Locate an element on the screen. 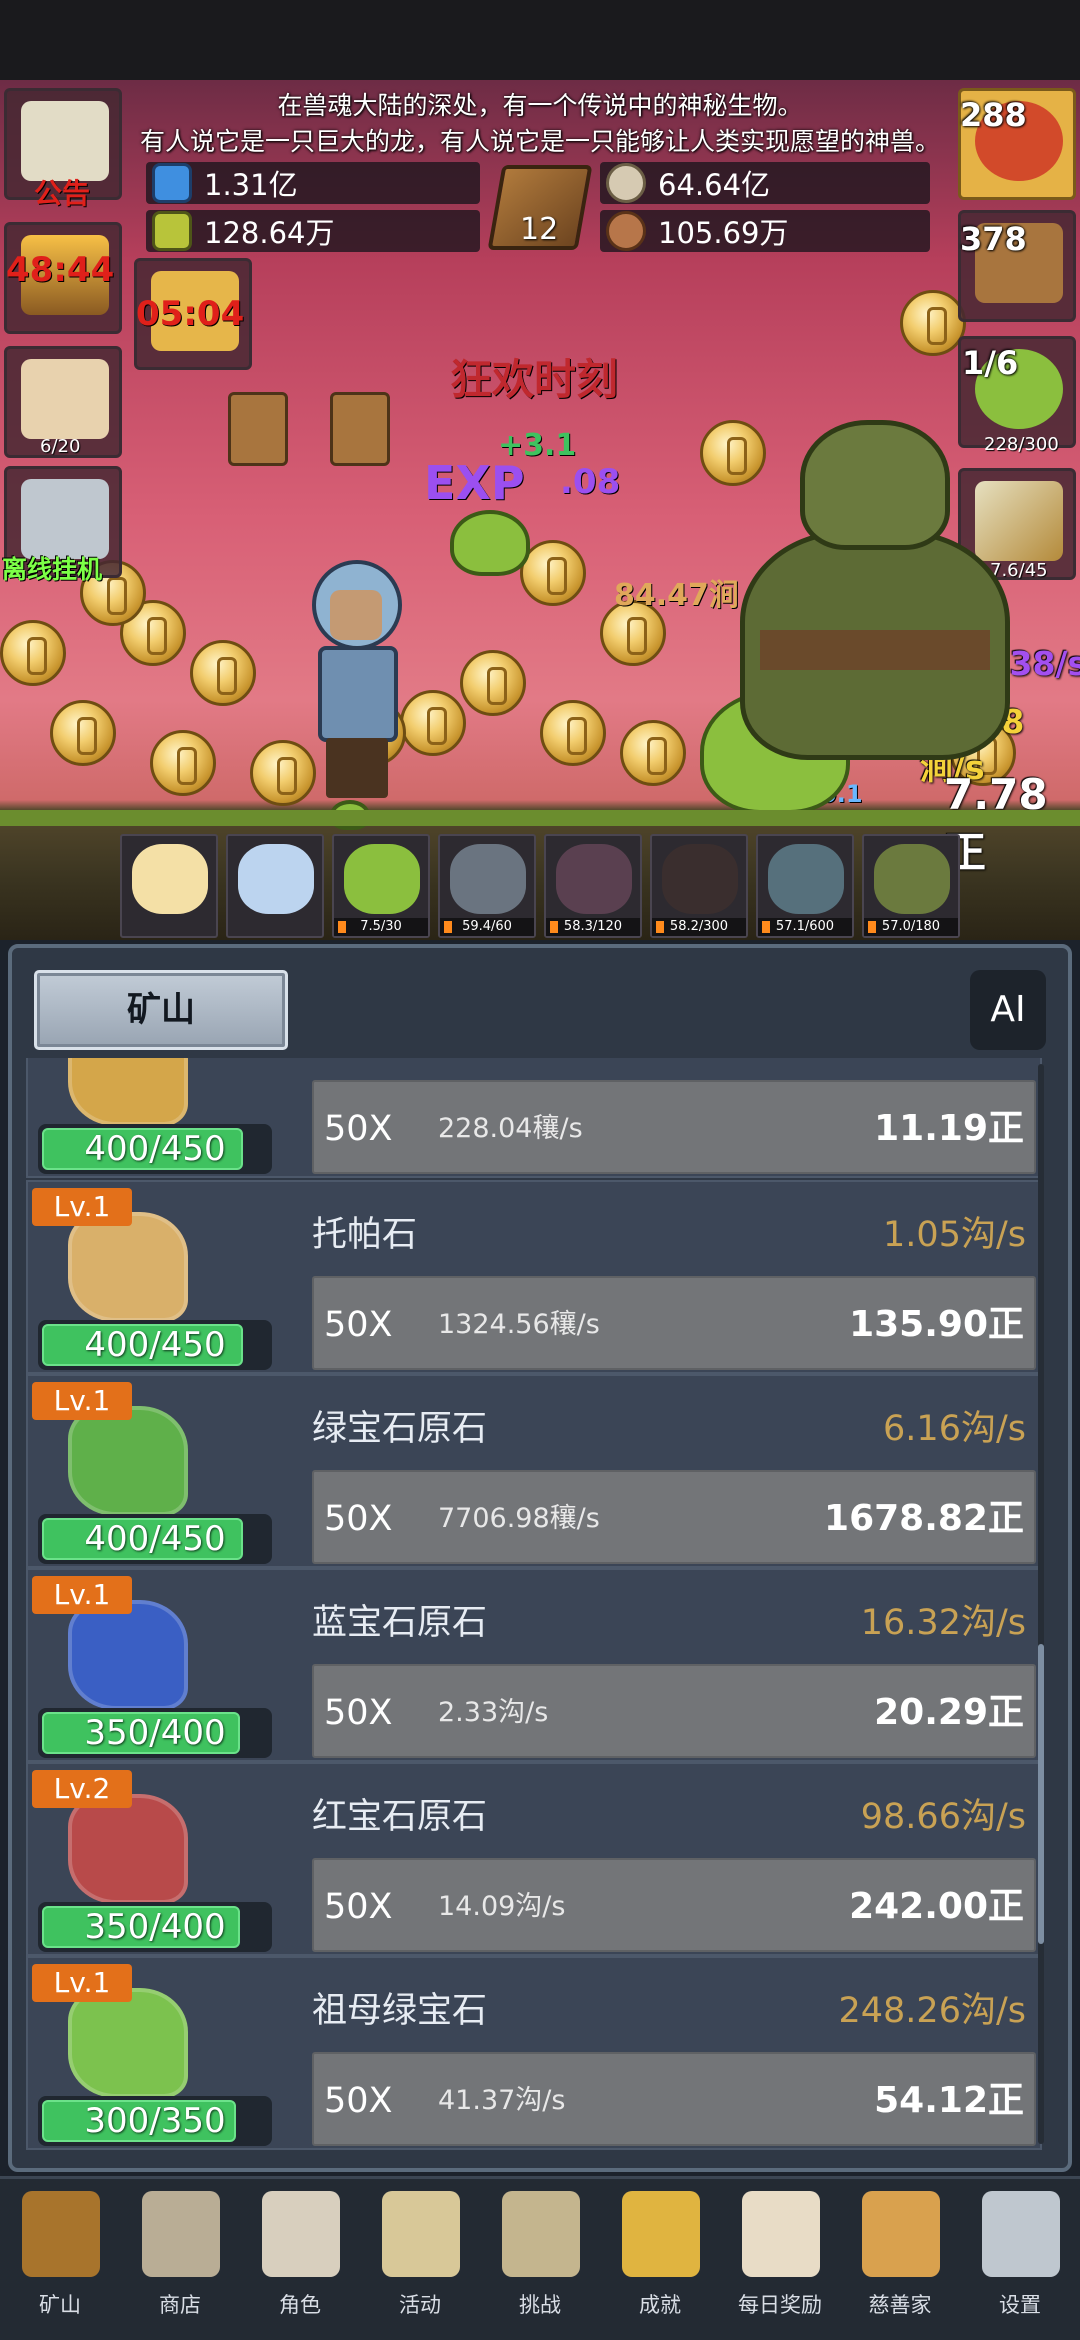 Image resolution: width=1080 pixels, height=2340 pixels. nav-label: 商店 is located at coordinates (180, 2305).